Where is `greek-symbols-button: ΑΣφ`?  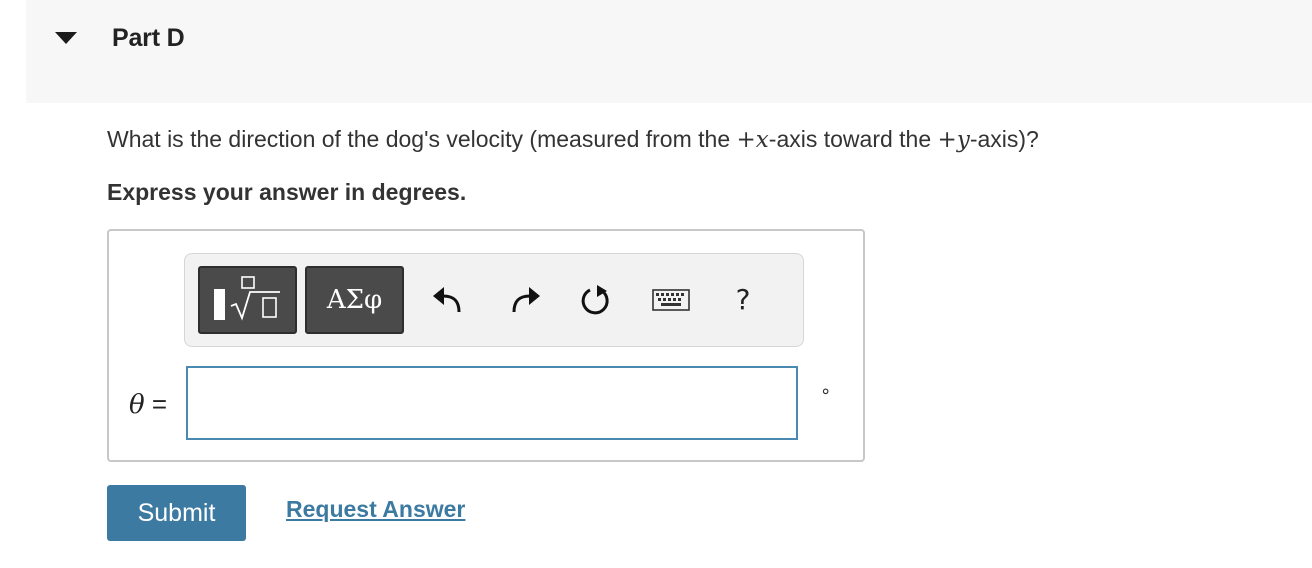 greek-symbols-button: ΑΣφ is located at coordinates (354, 300).